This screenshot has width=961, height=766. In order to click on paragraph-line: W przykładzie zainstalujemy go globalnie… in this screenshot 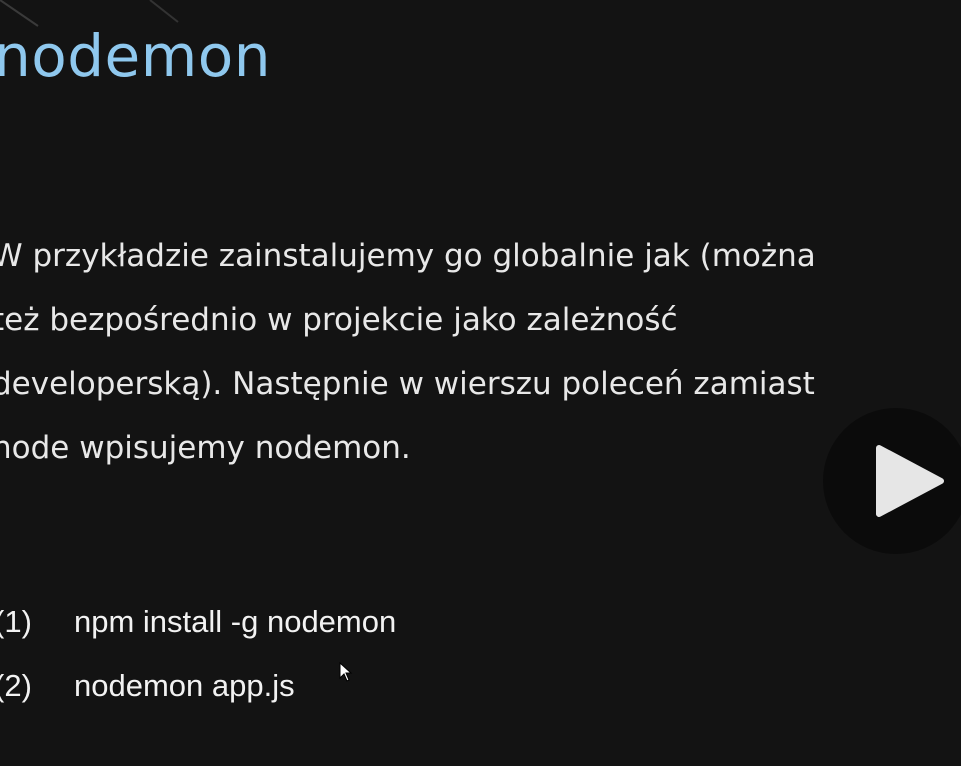, I will do `click(408, 256)`.